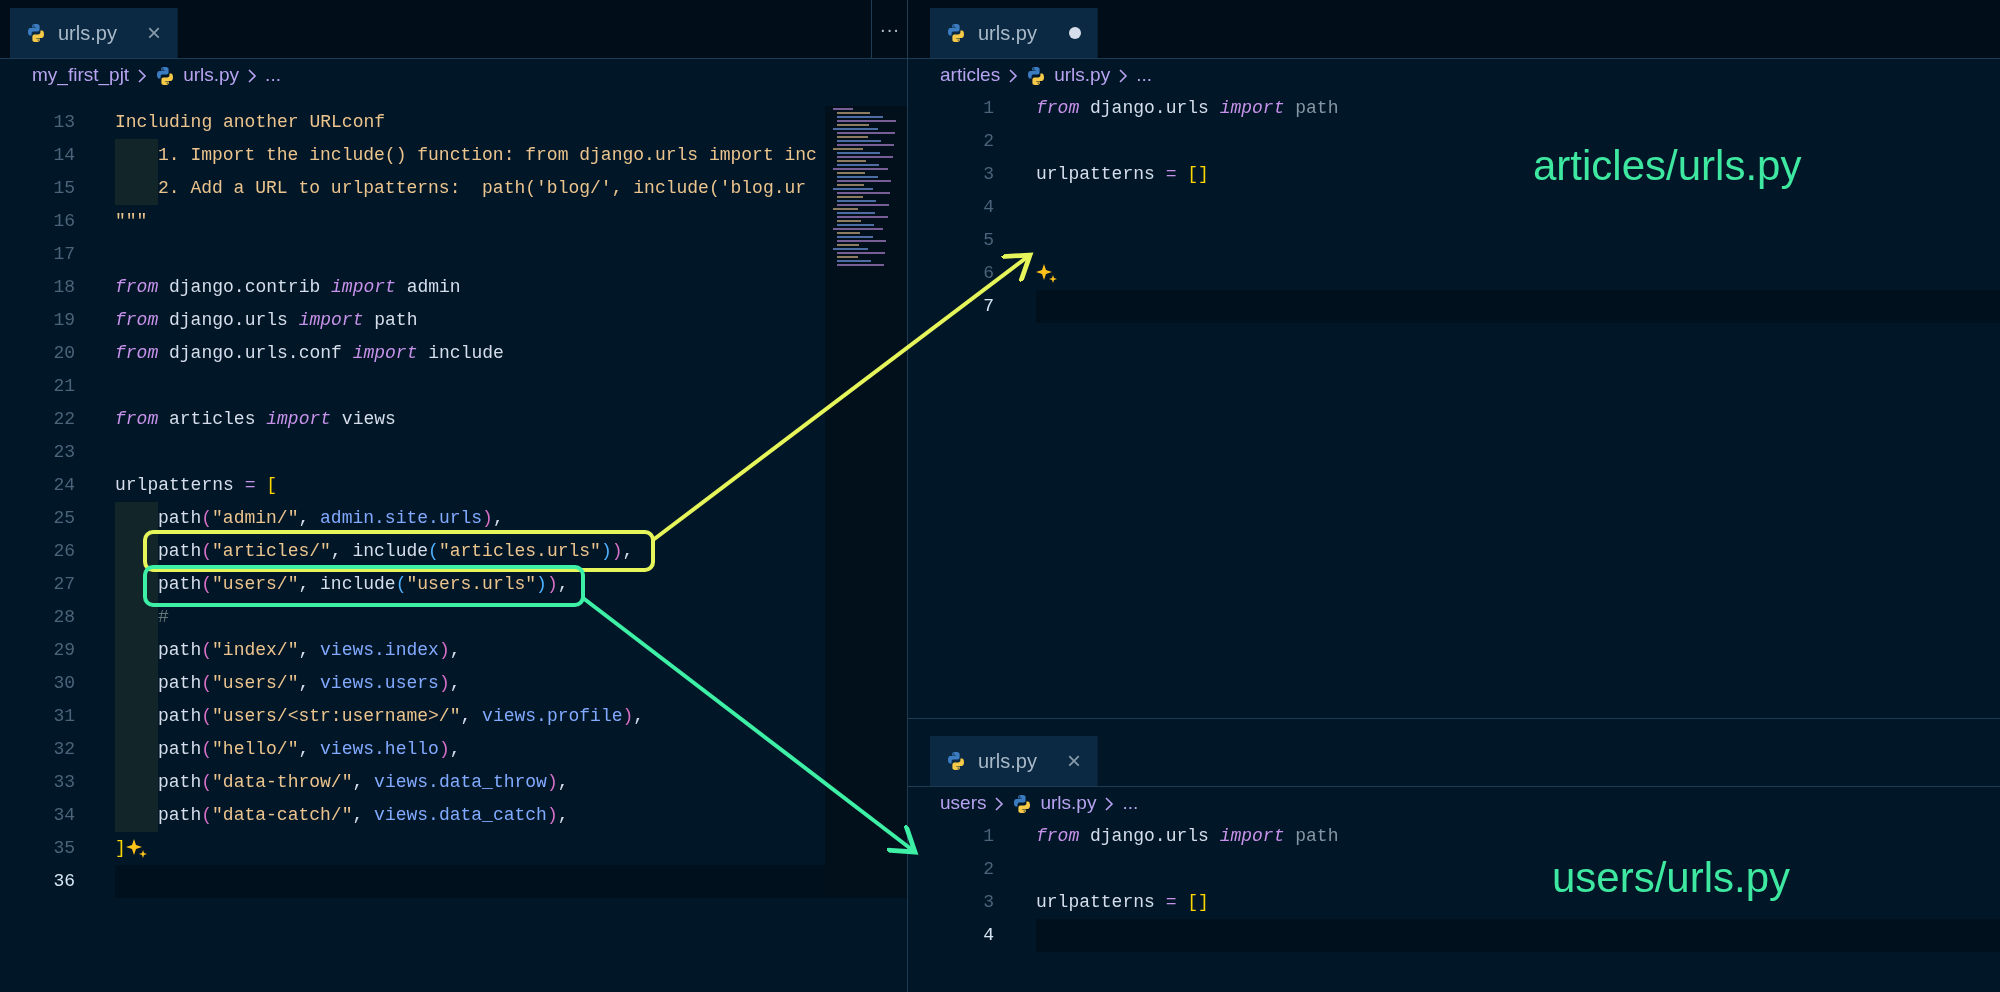 This screenshot has width=2000, height=992. Describe the element at coordinates (288, 287) in the screenshot. I see `code-line: from django.contrib import admin` at that location.